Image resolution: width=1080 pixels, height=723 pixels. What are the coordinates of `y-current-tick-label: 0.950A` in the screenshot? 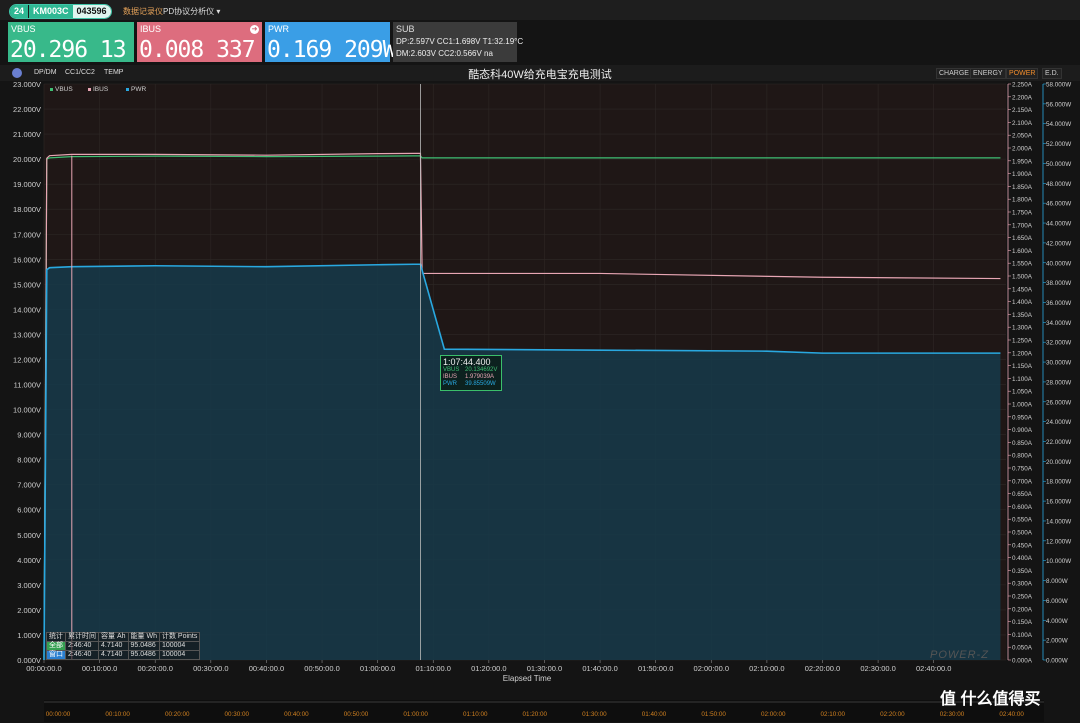 It's located at (1022, 417).